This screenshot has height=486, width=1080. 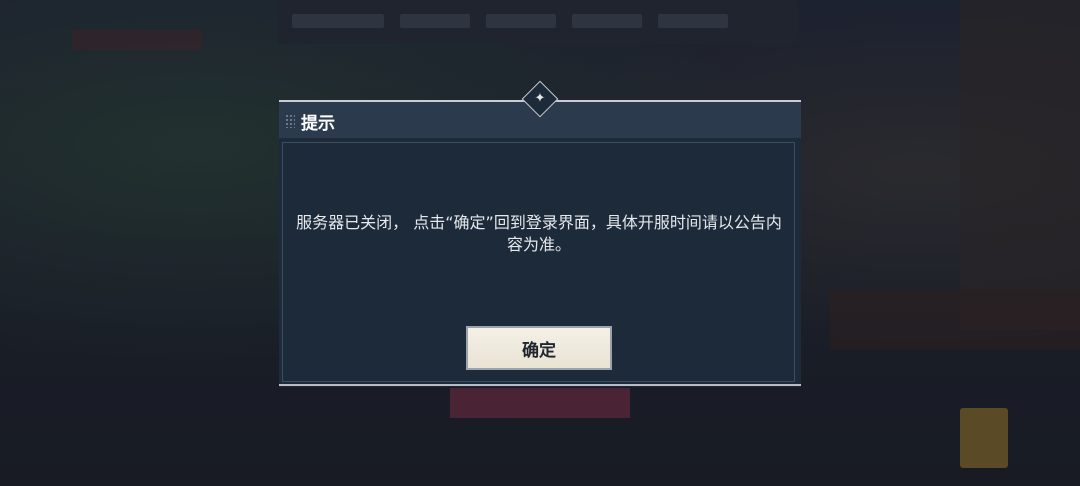 I want to click on background-button, so click(x=540, y=403).